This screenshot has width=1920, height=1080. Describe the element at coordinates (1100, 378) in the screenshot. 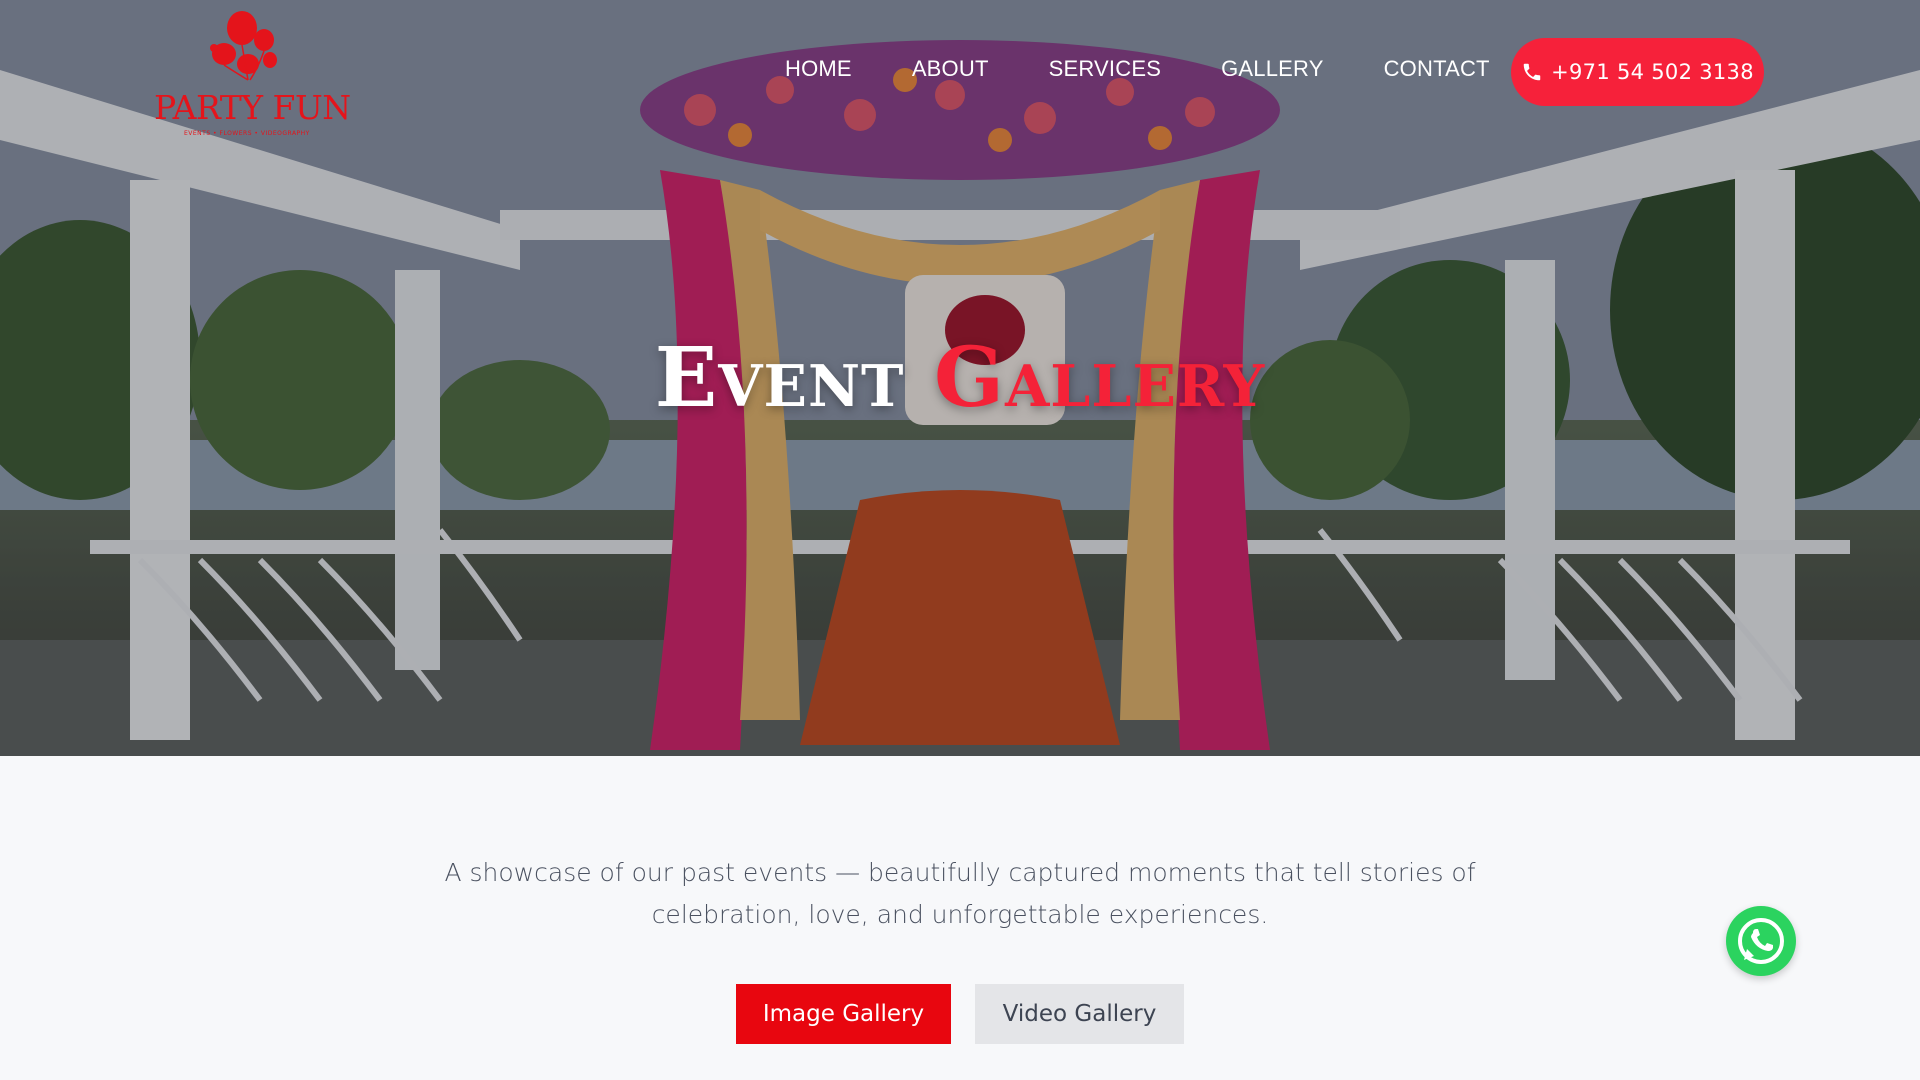

I see `page-title-word-2: Gallery` at that location.